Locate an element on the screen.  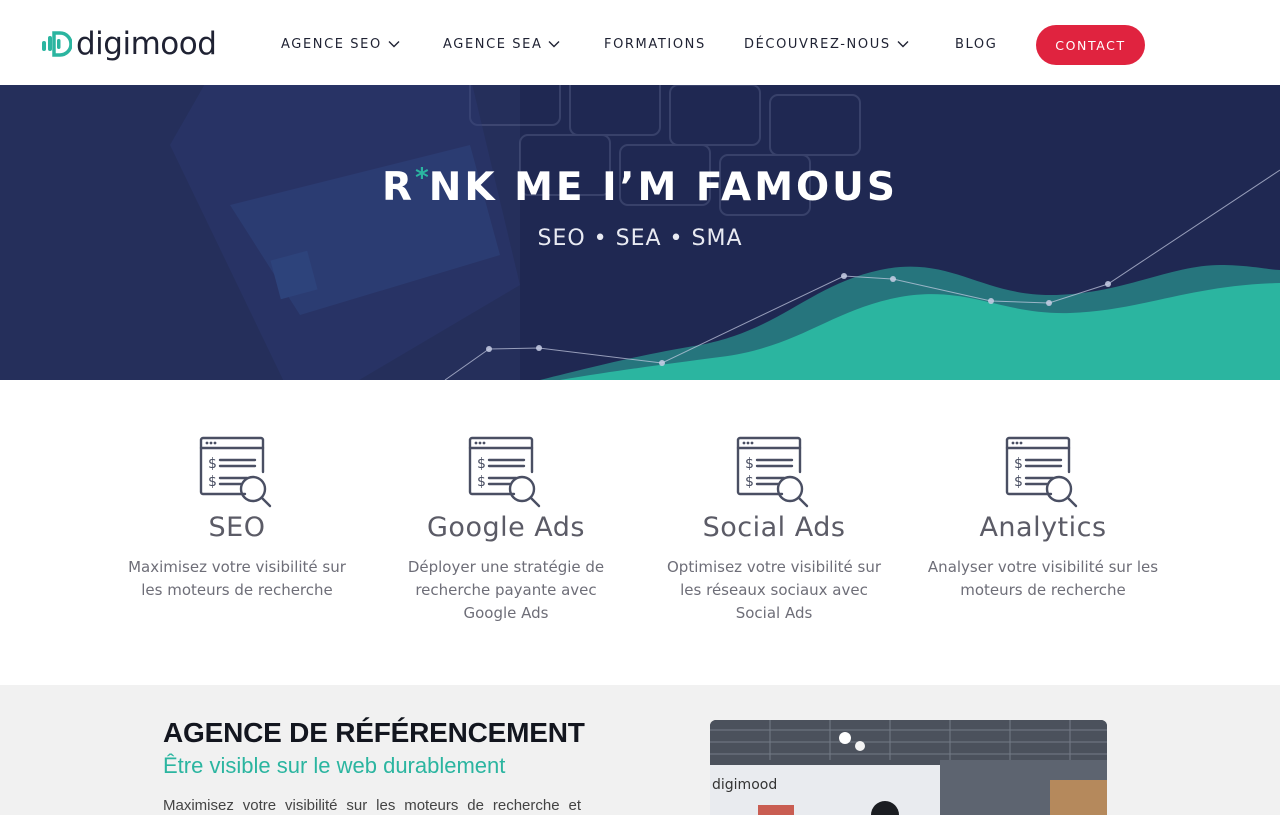
service-title: Google Ads is located at coordinates (506, 527).